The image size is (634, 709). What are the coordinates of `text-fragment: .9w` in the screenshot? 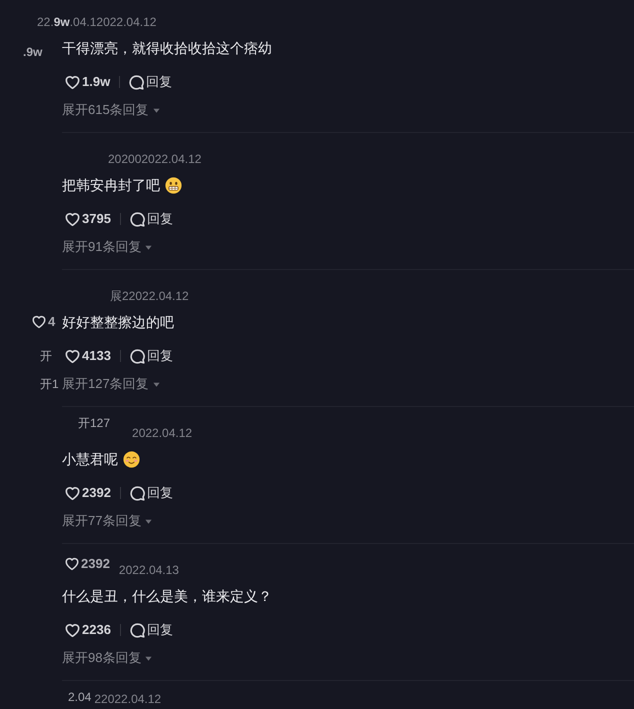 It's located at (32, 52).